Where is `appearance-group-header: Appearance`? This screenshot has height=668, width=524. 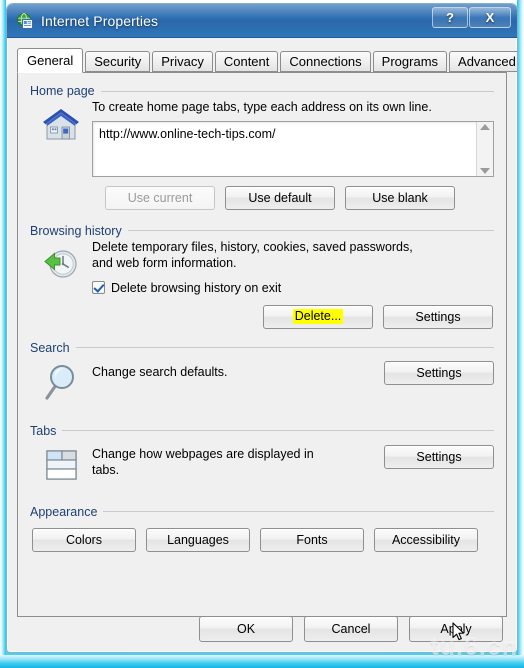
appearance-group-header: Appearance is located at coordinates (262, 512).